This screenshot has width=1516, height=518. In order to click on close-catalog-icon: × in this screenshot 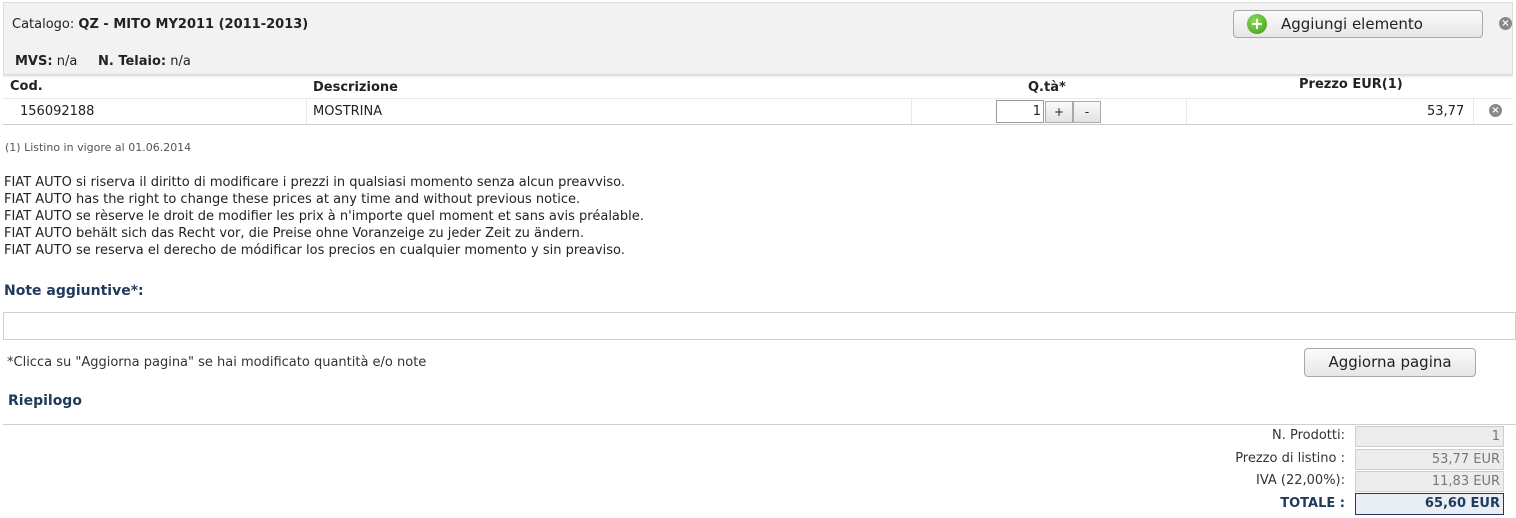, I will do `click(1505, 23)`.